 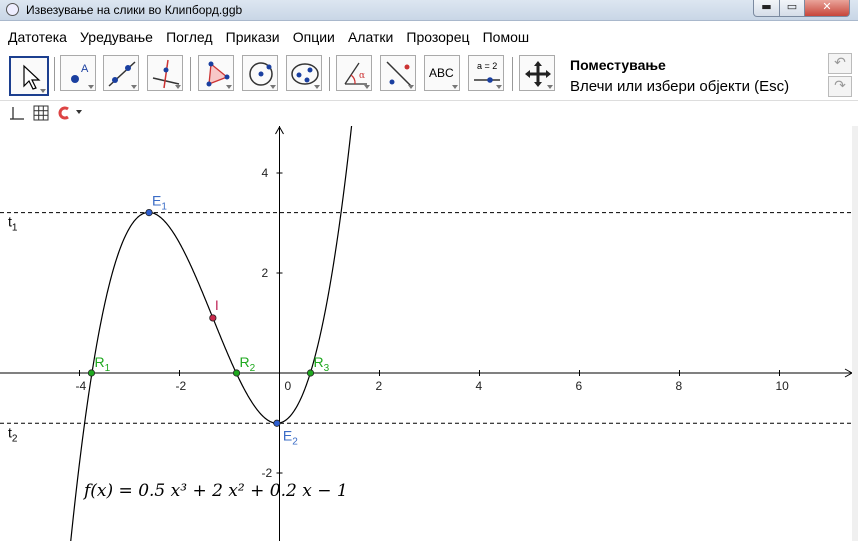 I want to click on point-R2, so click(x=236, y=373).